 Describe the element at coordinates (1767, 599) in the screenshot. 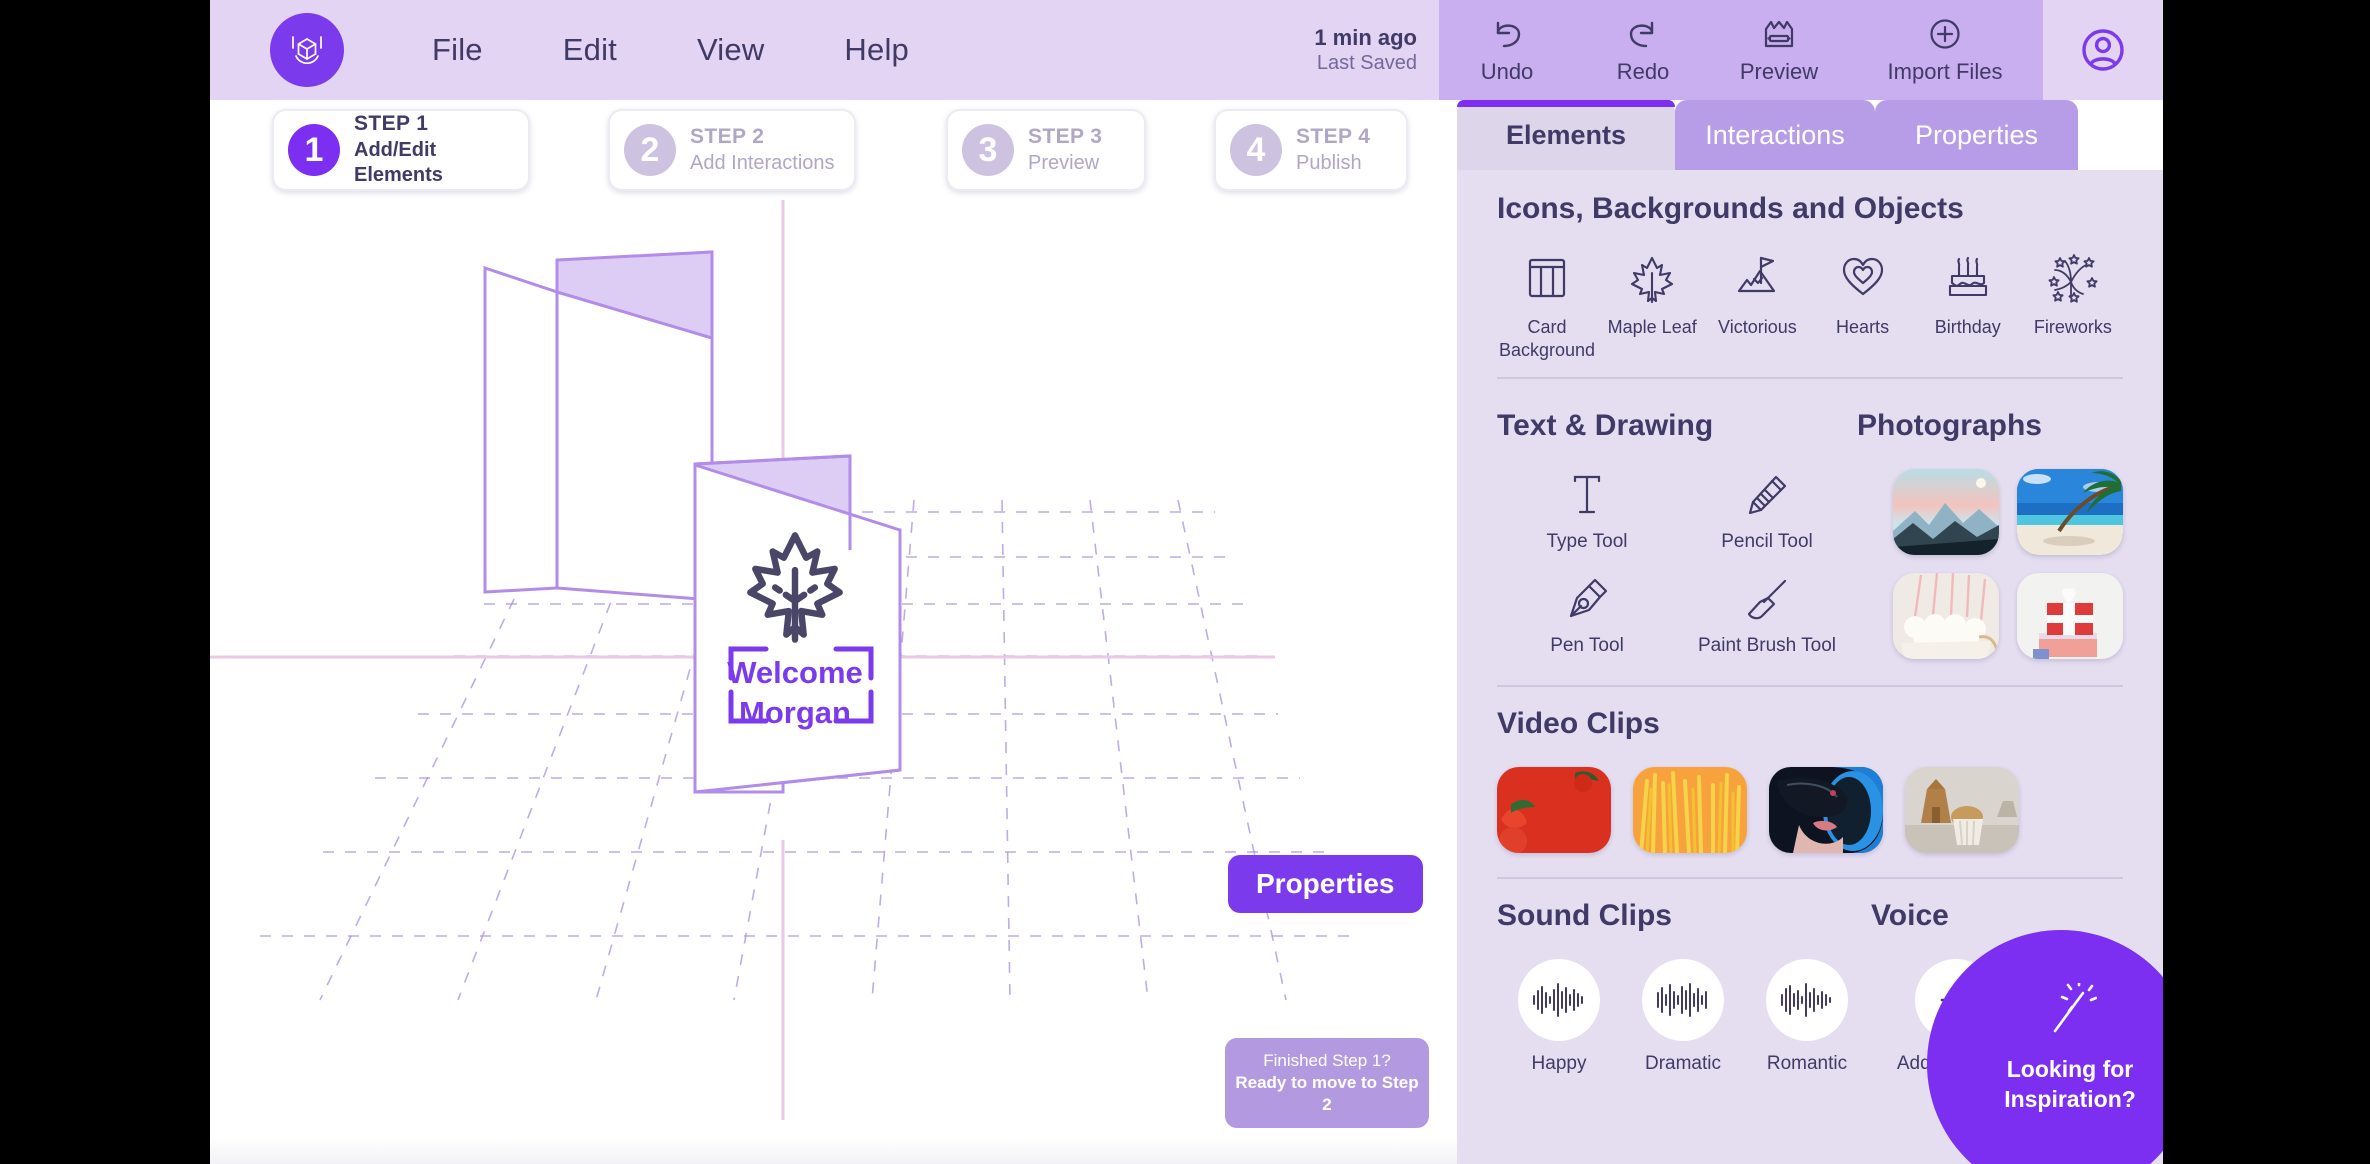

I see `paint-brush-tool-icon` at that location.